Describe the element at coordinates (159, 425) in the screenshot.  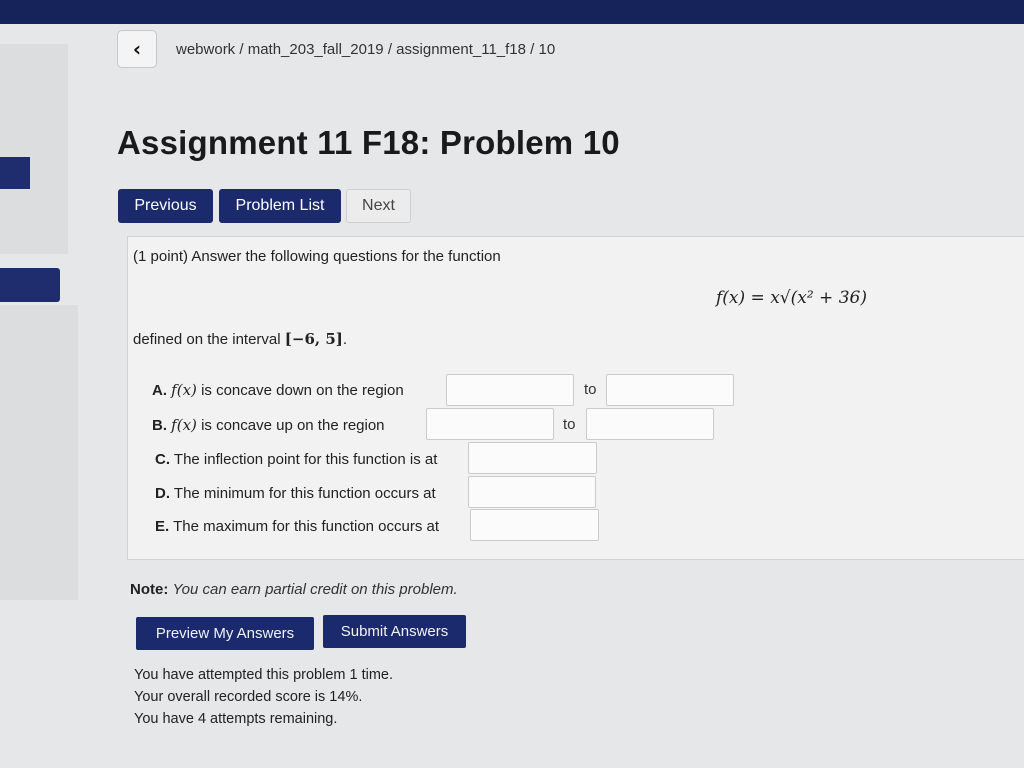
I see `question-letter: B.` at that location.